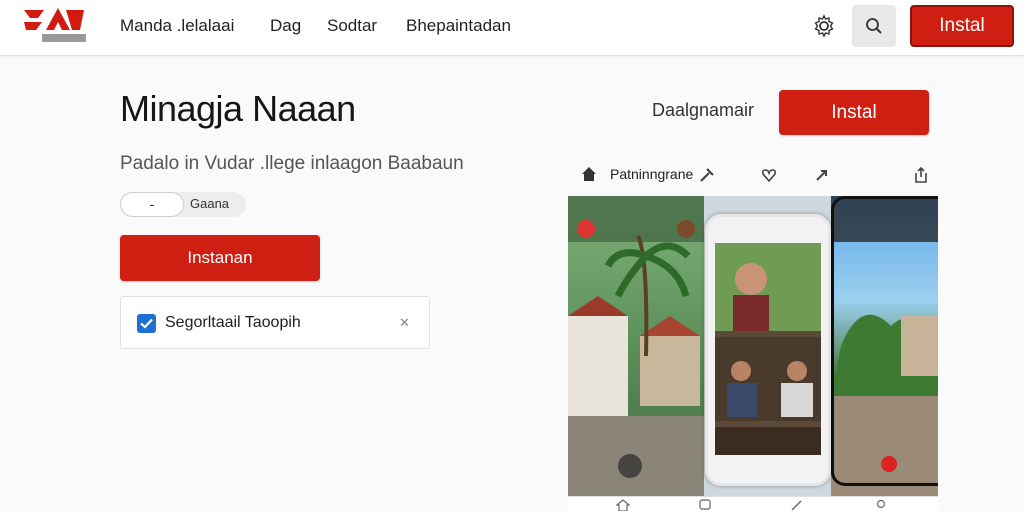  Describe the element at coordinates (823, 175) in the screenshot. I see `forward-icon` at that location.